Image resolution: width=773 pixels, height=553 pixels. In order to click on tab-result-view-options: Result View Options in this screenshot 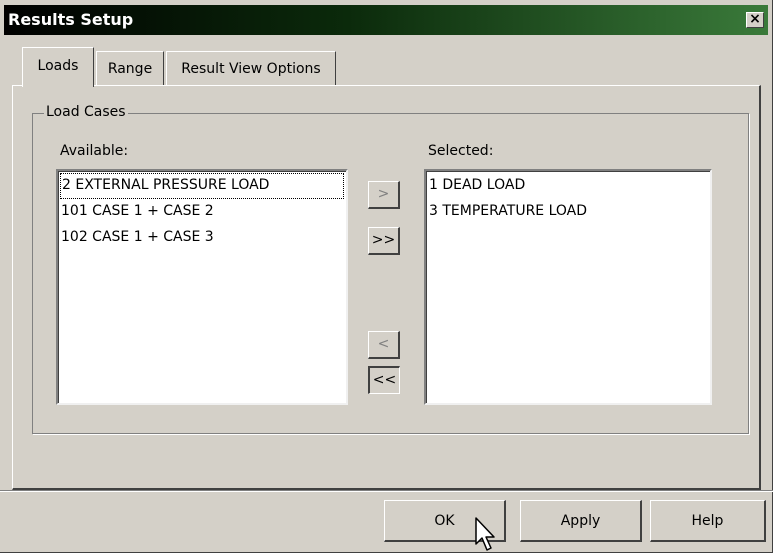, I will do `click(251, 68)`.